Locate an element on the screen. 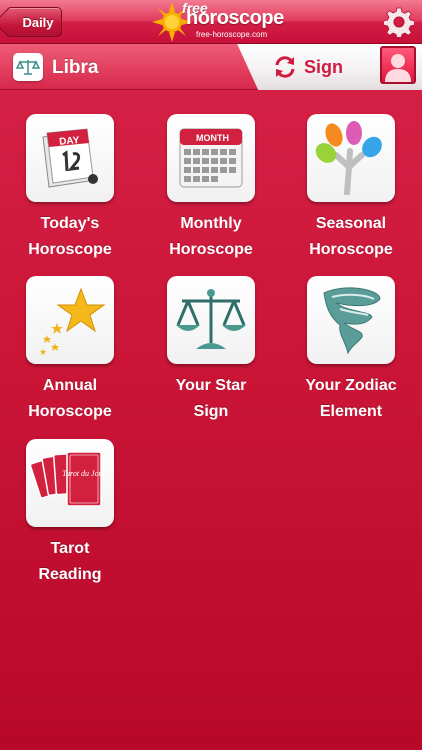 The width and height of the screenshot is (422, 750). back-button-label: Daily is located at coordinates (38, 22).